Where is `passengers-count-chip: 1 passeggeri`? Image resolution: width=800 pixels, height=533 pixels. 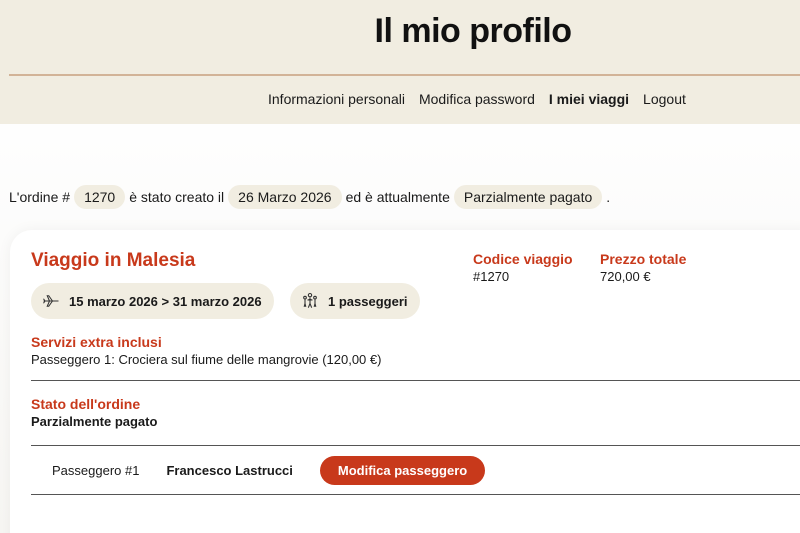
passengers-count-chip: 1 passeggeri is located at coordinates (355, 301).